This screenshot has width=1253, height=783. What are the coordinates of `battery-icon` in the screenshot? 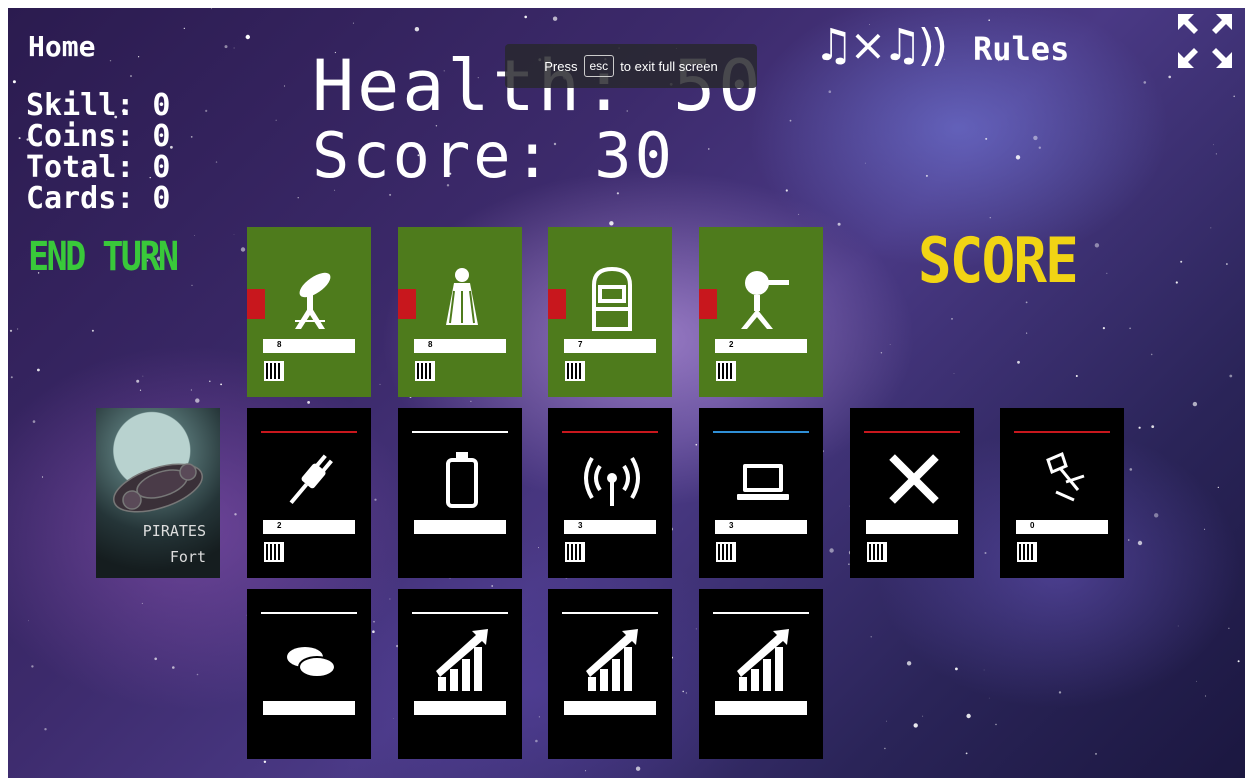 It's located at (462, 480).